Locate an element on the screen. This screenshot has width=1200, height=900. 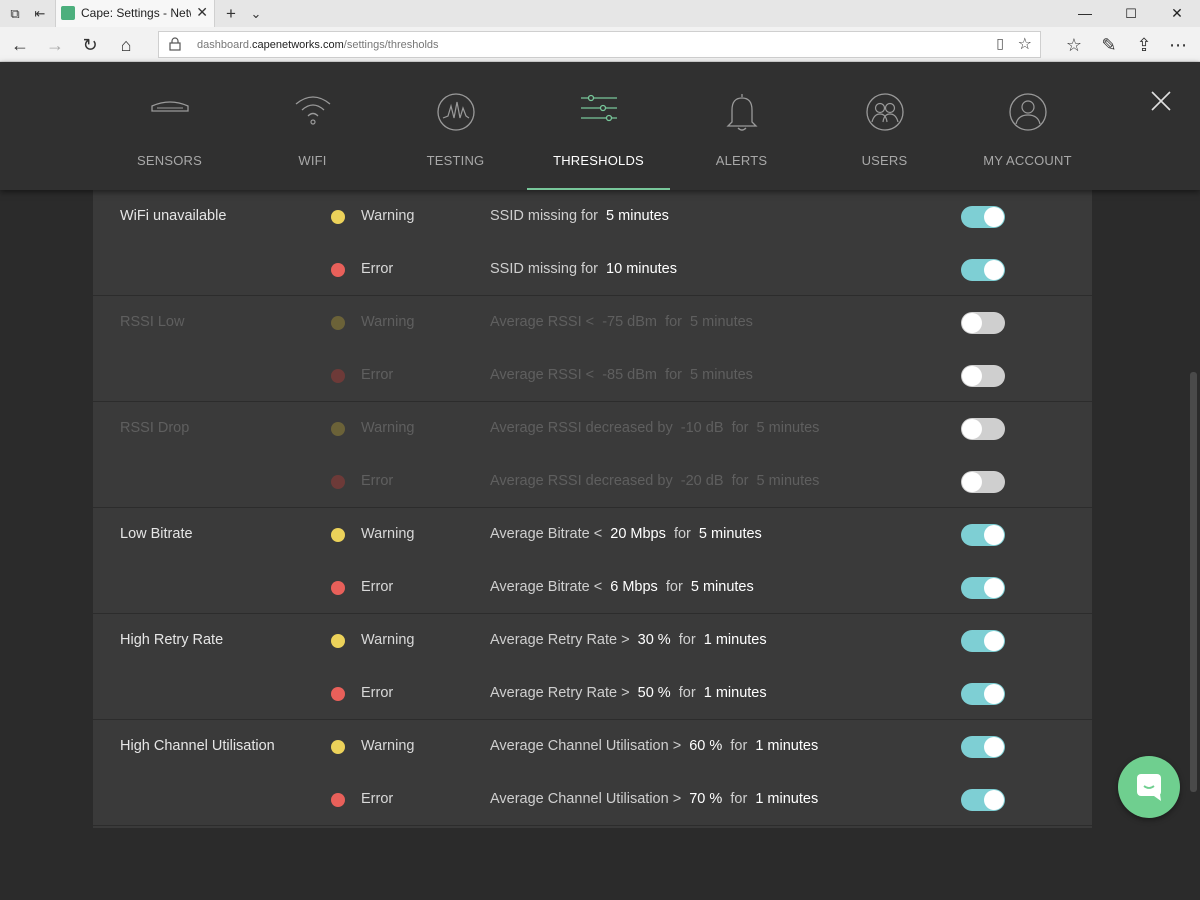
threshold-name: RSSI Low is located at coordinates (152, 322).